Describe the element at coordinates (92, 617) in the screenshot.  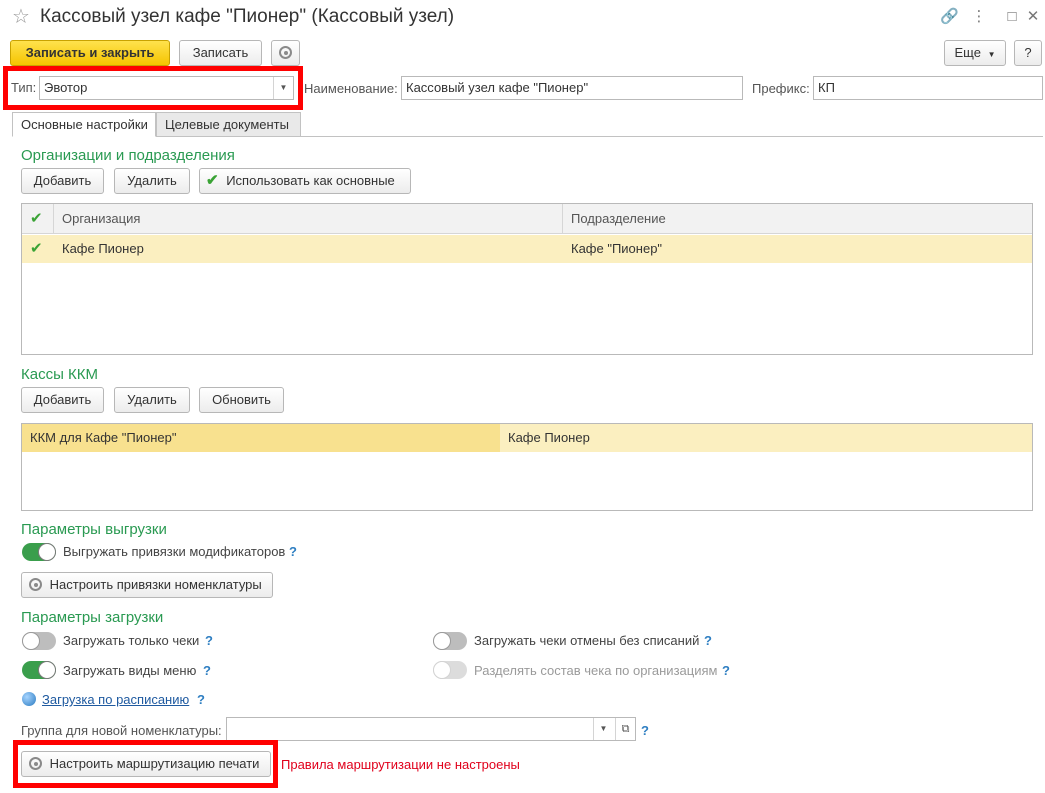
I see `import-section-title: Параметры загрузки` at that location.